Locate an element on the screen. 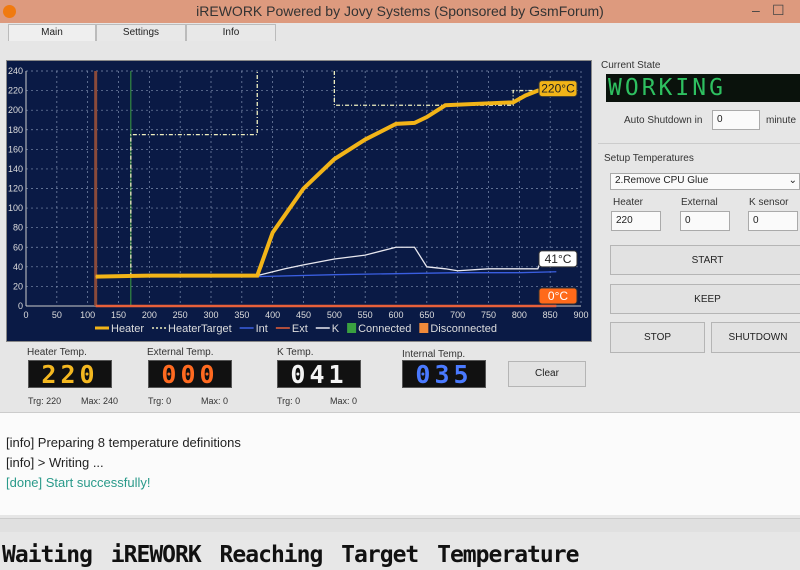 The width and height of the screenshot is (800, 570). x-tick-label: 700 is located at coordinates (457, 315).